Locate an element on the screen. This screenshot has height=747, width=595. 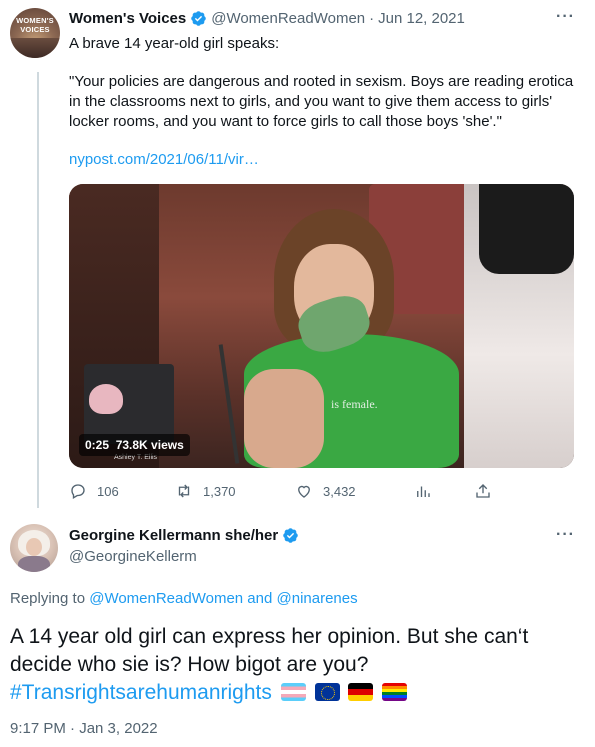
share-button is located at coordinates (483, 491).